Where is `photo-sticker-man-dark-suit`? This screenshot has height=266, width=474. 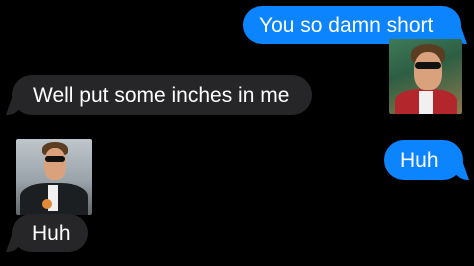 photo-sticker-man-dark-suit is located at coordinates (54, 177).